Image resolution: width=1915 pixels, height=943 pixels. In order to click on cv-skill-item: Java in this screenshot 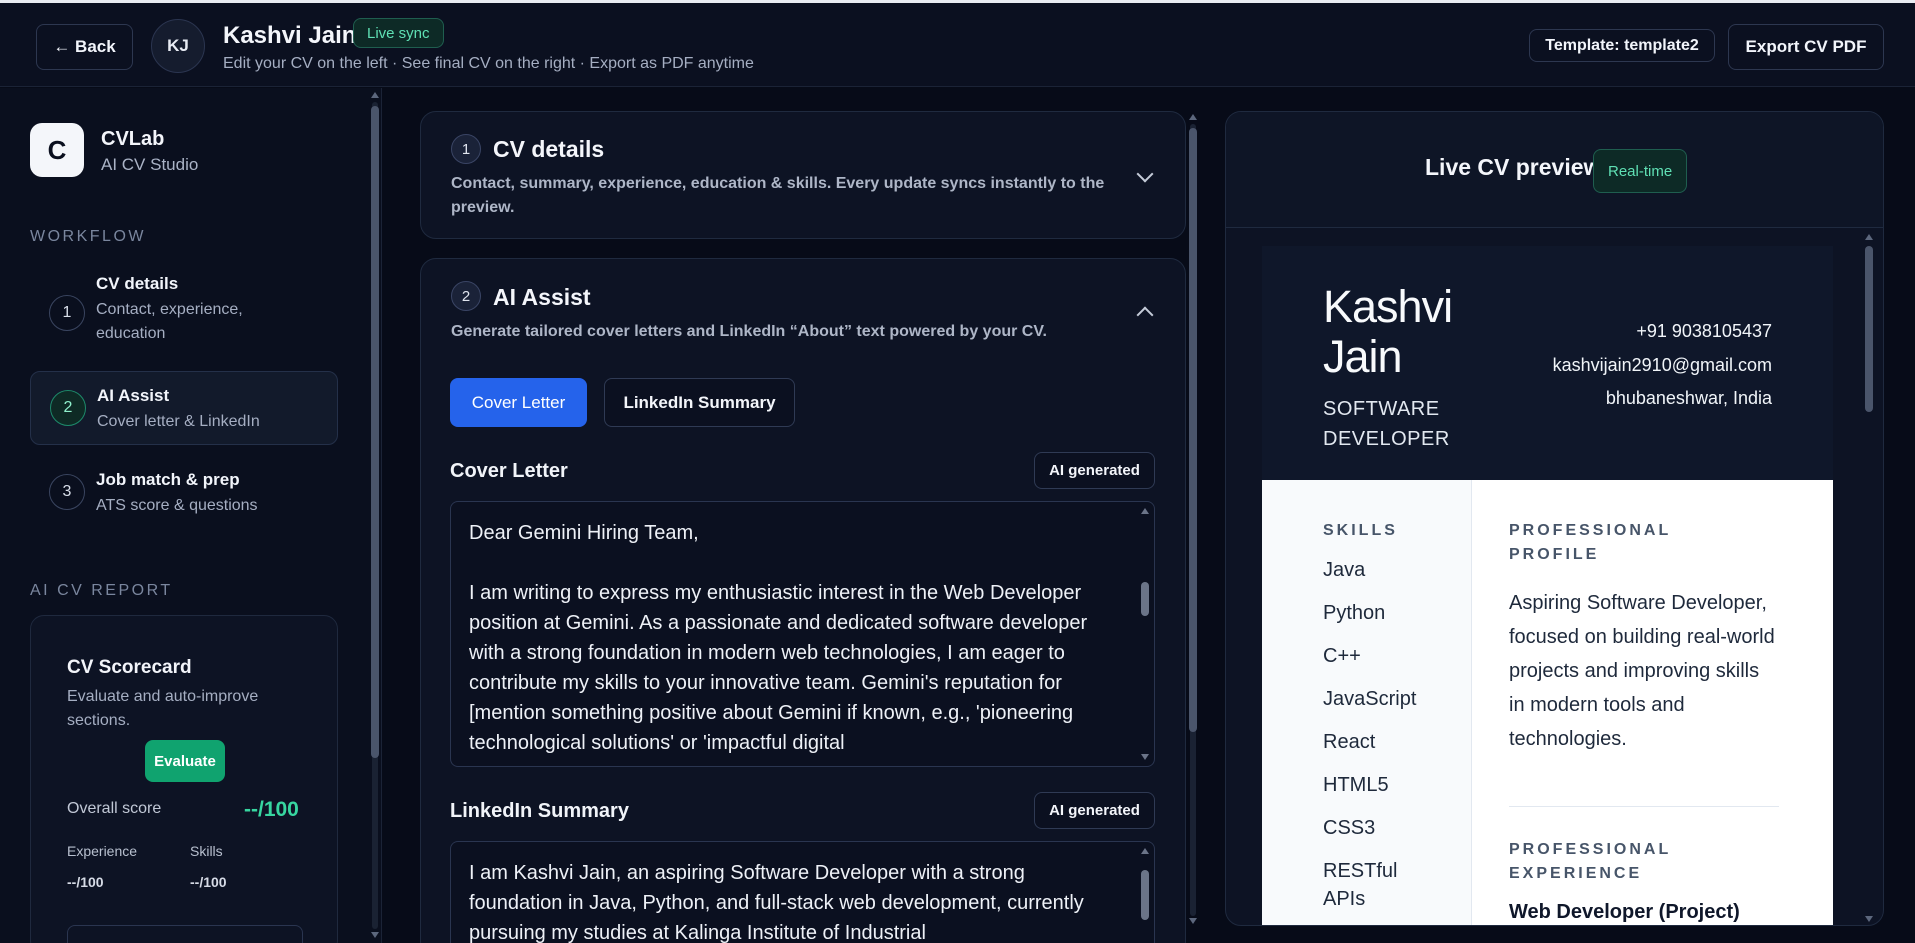, I will do `click(1344, 570)`.